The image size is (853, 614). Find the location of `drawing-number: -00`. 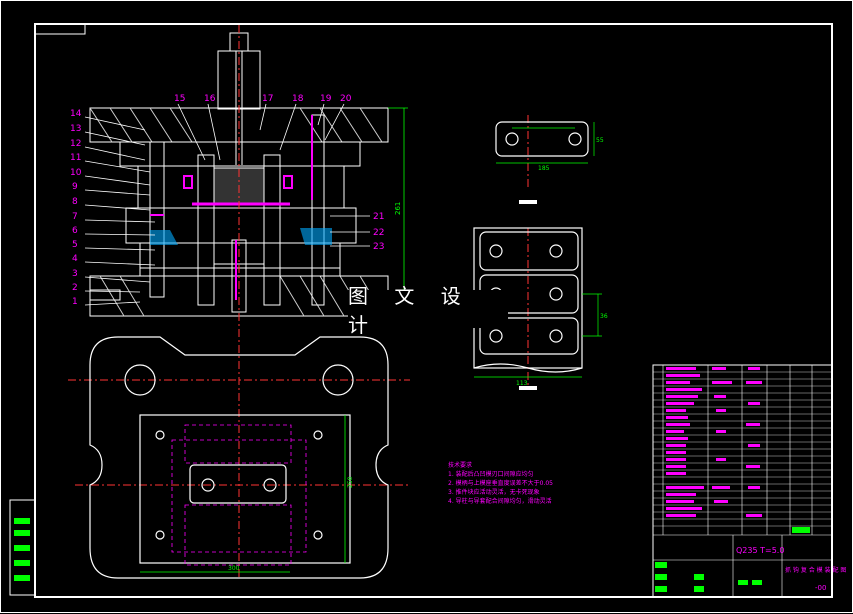

drawing-number: -00 is located at coordinates (820, 588).